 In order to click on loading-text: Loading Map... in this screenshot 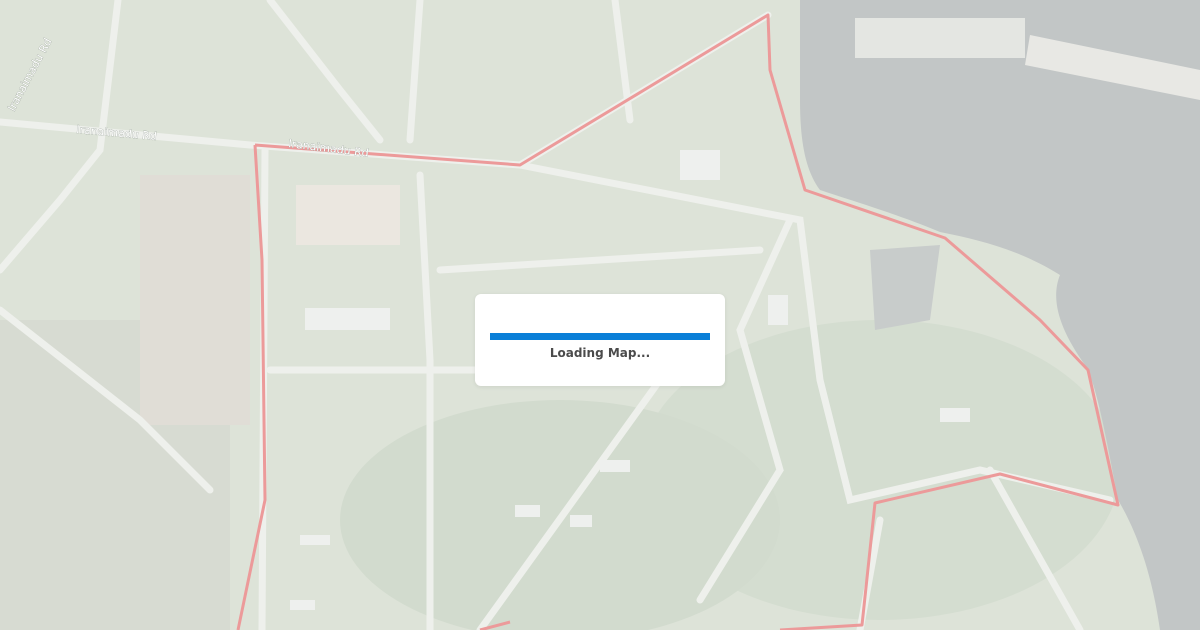, I will do `click(600, 353)`.